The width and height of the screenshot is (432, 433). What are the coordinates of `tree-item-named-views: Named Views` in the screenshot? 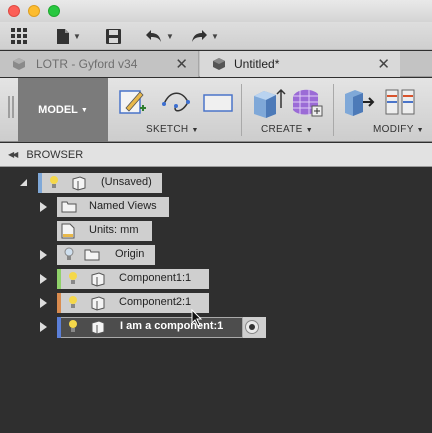 It's located at (113, 207).